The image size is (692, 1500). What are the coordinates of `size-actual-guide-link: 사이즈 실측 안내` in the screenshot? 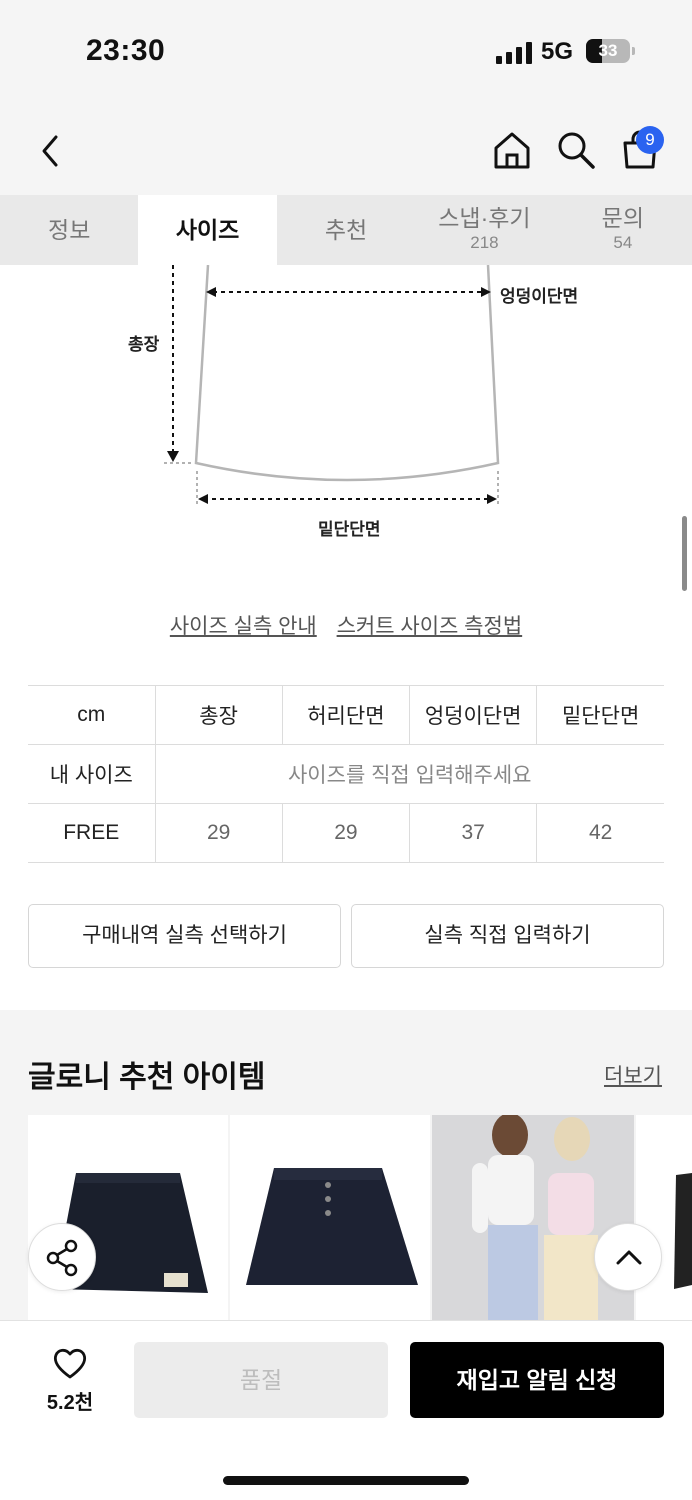 It's located at (243, 626).